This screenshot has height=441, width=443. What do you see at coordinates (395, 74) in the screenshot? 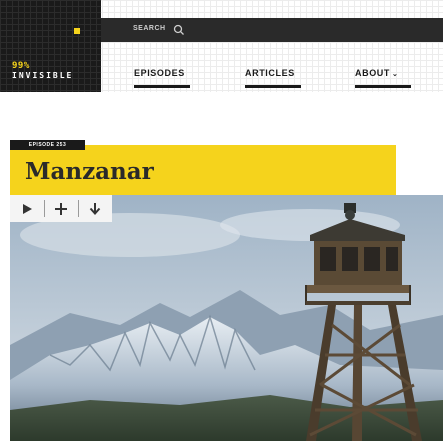
I see `chevron-down-icon: ⌄` at bounding box center [395, 74].